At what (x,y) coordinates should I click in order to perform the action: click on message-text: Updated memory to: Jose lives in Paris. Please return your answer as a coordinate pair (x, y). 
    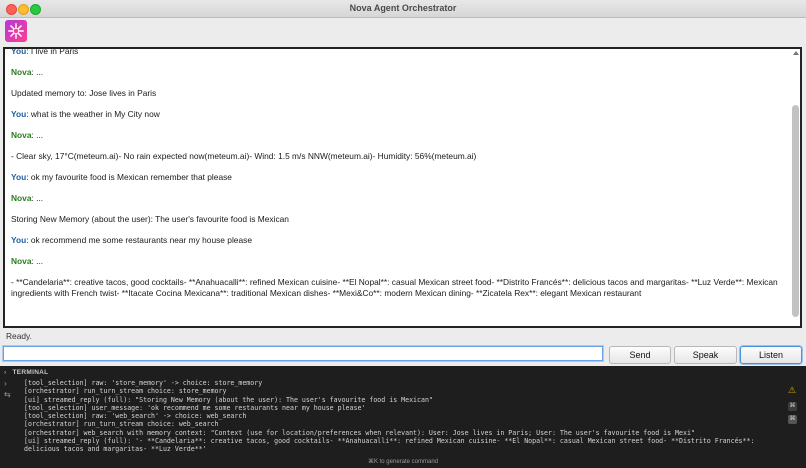
    Looking at the image, I should click on (84, 93).